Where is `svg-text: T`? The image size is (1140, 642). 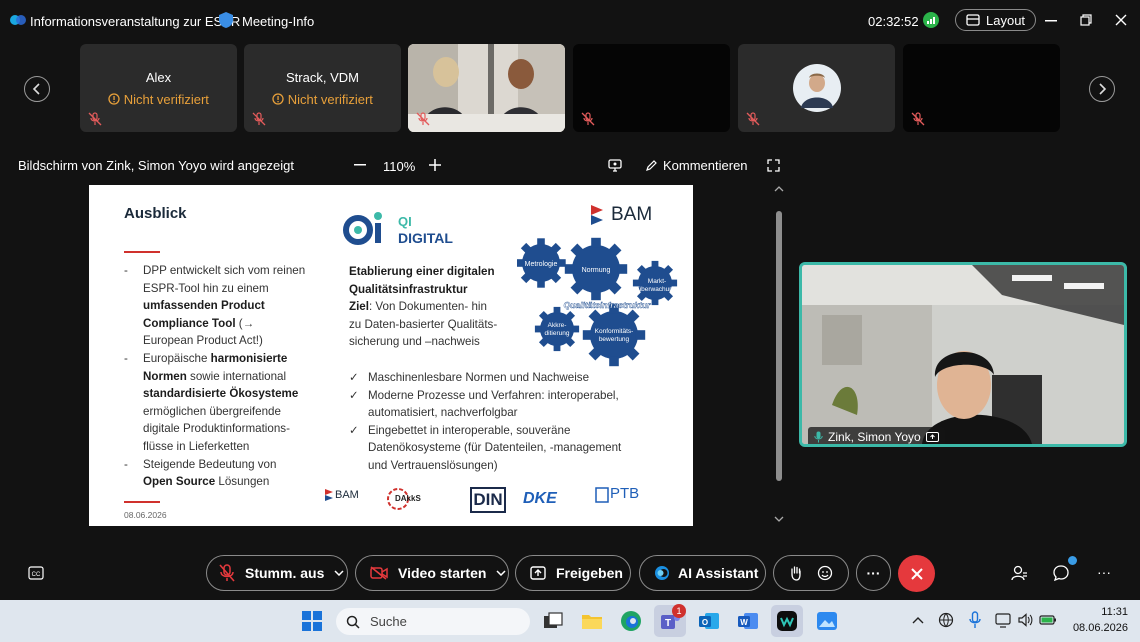
svg-text: T is located at coordinates (668, 623).